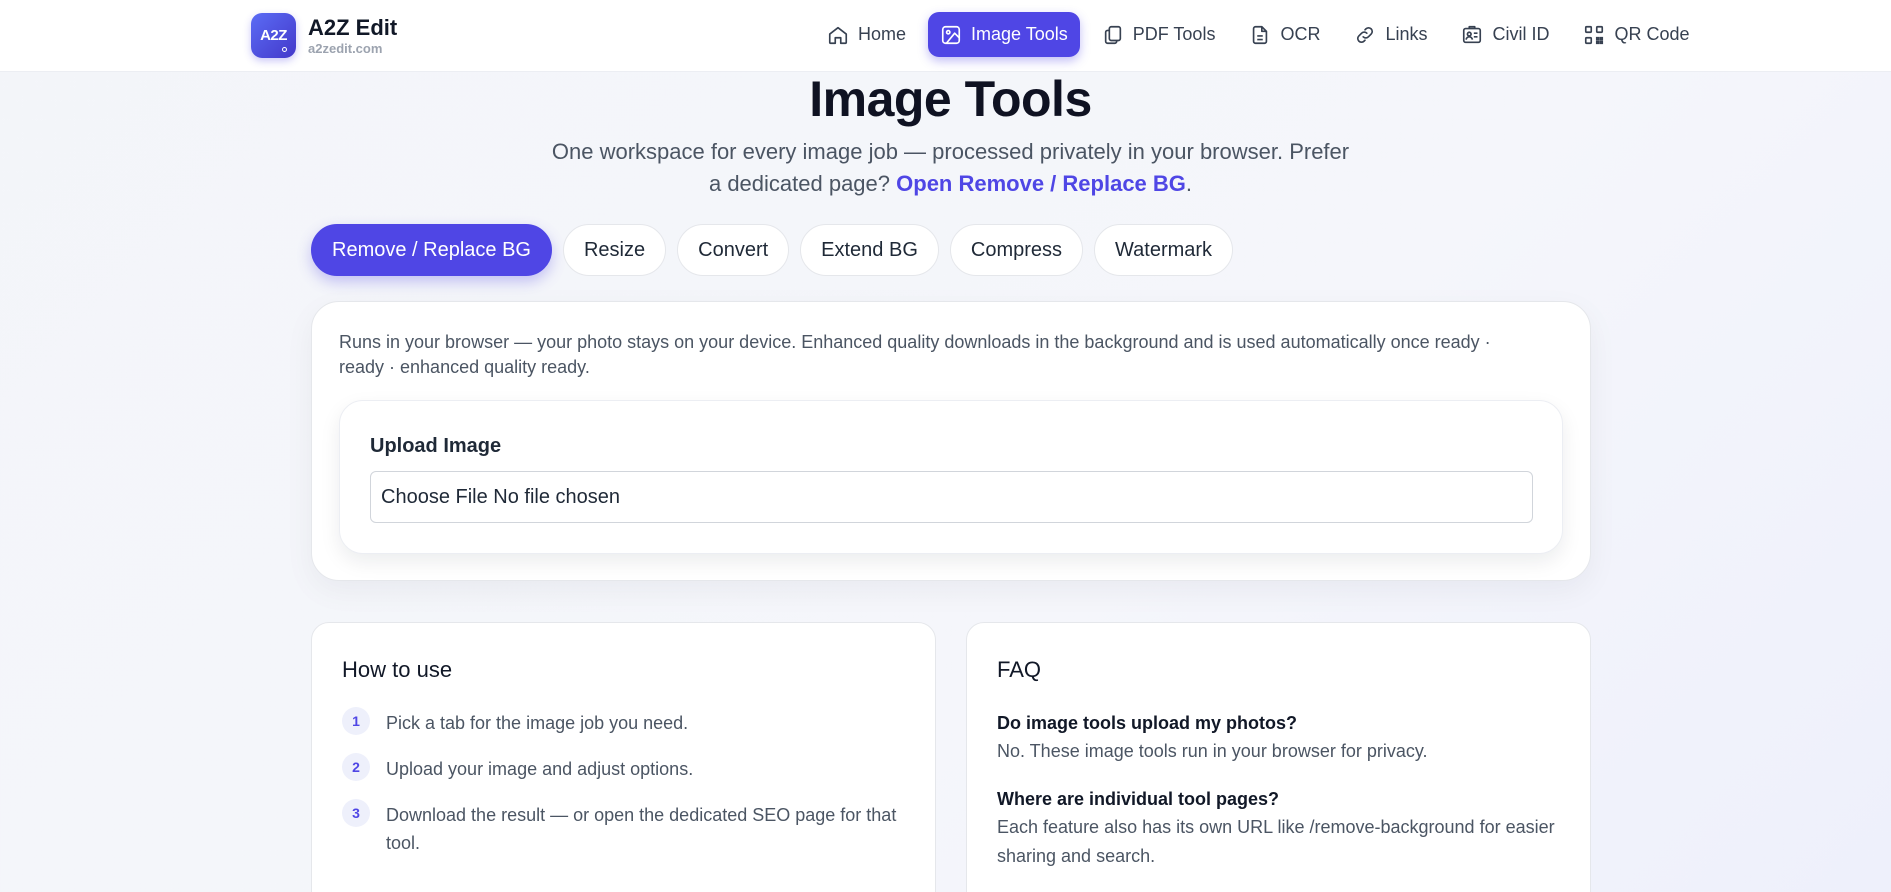 This screenshot has height=892, width=1891. I want to click on faq-question: Where are individual tool pages?, so click(1138, 799).